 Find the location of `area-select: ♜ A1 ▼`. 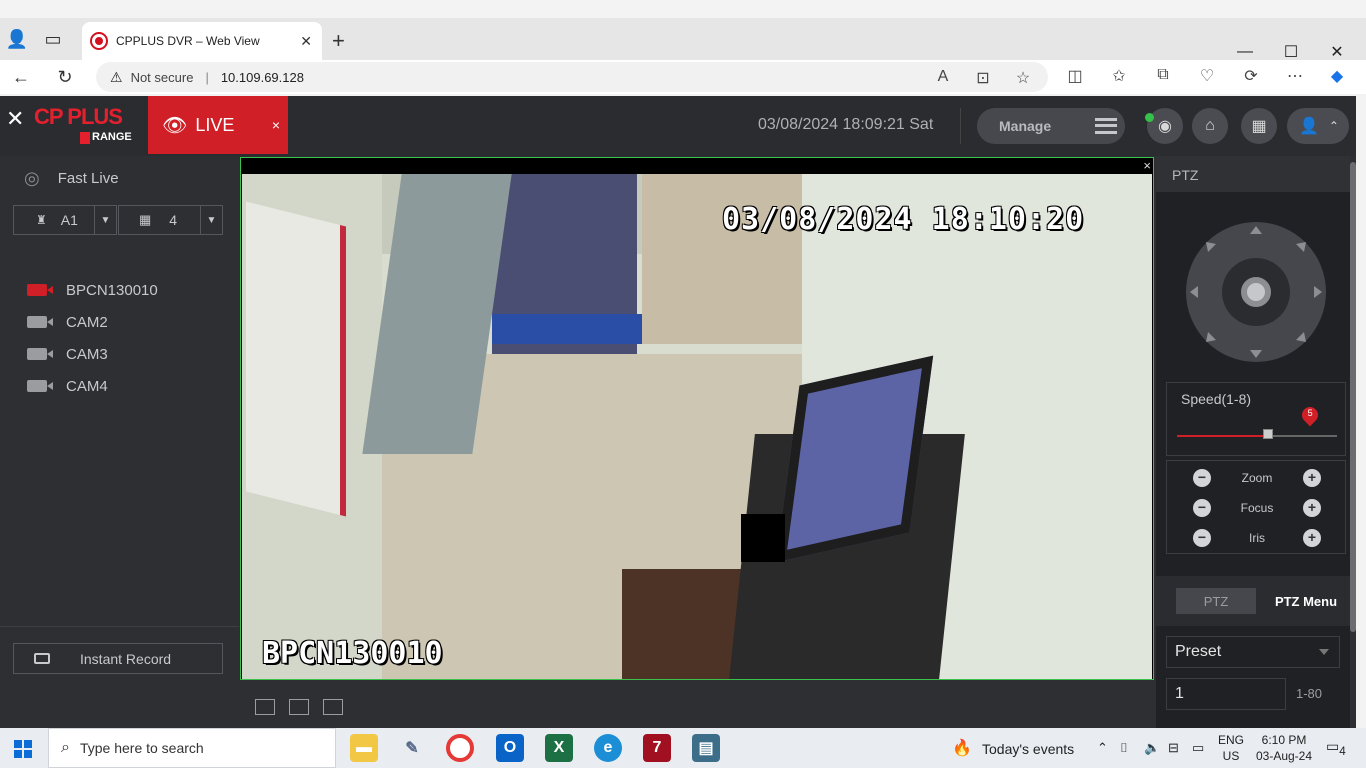

area-select: ♜ A1 ▼ is located at coordinates (65, 220).